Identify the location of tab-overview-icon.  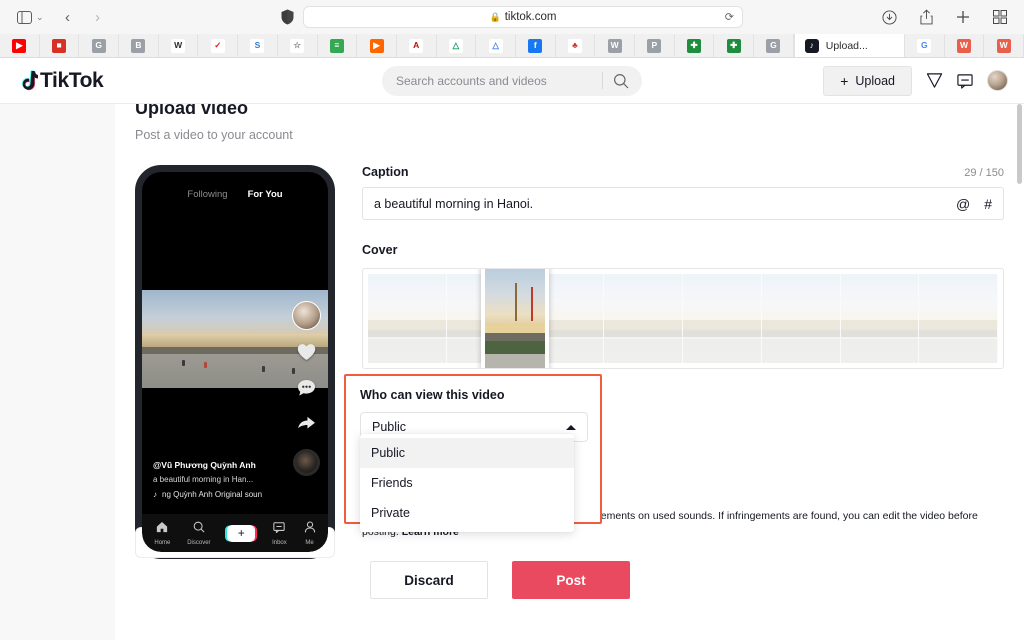
(1000, 17).